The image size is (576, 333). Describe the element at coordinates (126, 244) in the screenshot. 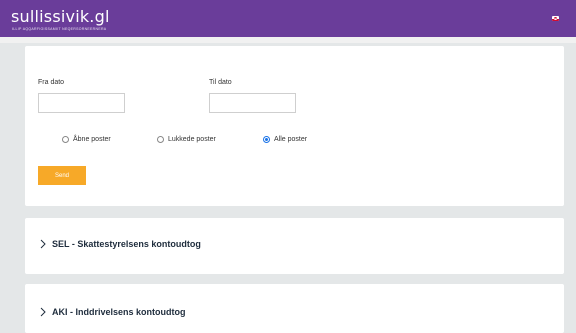

I see `accordion-sel-title: SEL - Skattestyrelsens kontoudtog` at that location.